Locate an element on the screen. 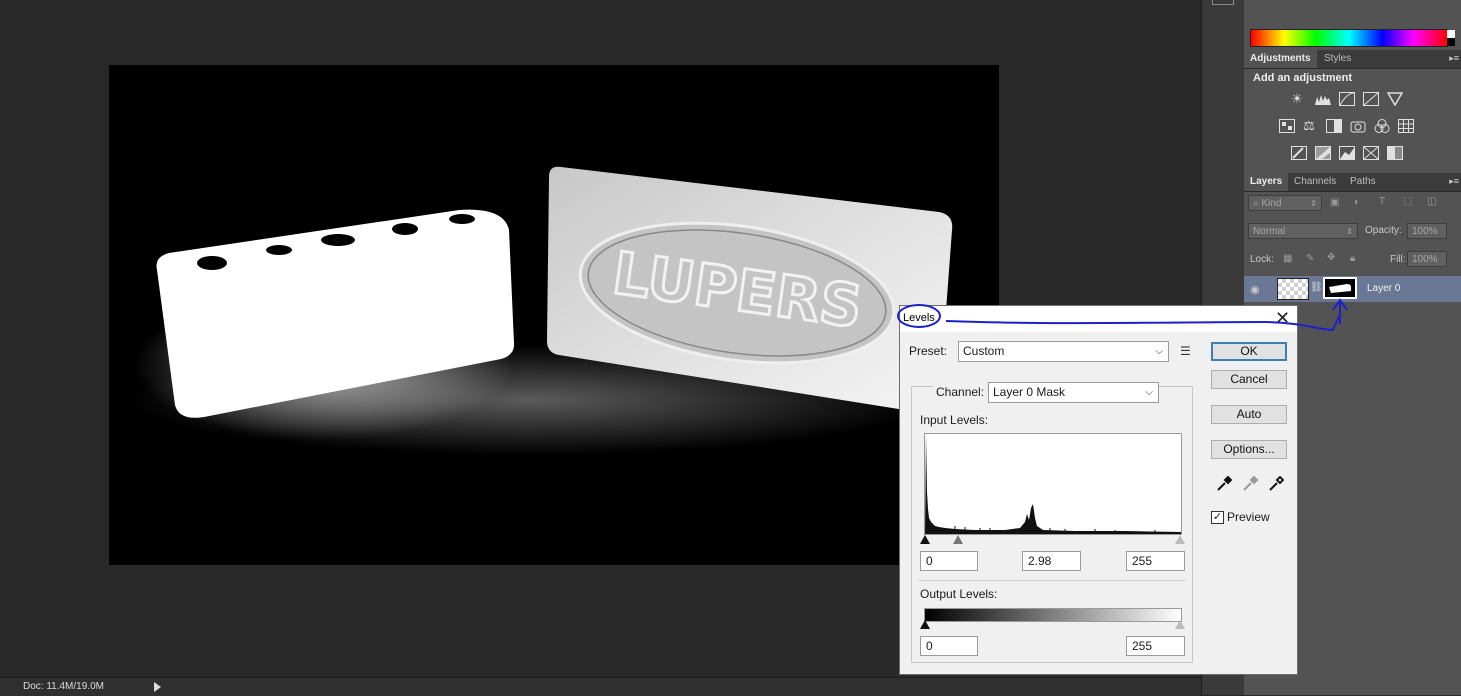 Image resolution: width=1461 pixels, height=696 pixels. gray-eyedropper-icon is located at coordinates (1250, 483).